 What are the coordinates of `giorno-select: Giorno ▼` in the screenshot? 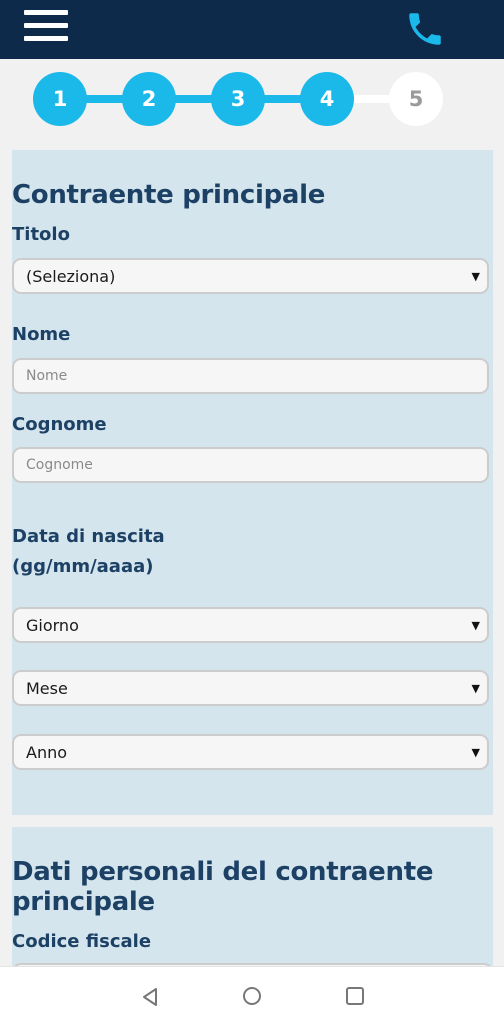 It's located at (250, 625).